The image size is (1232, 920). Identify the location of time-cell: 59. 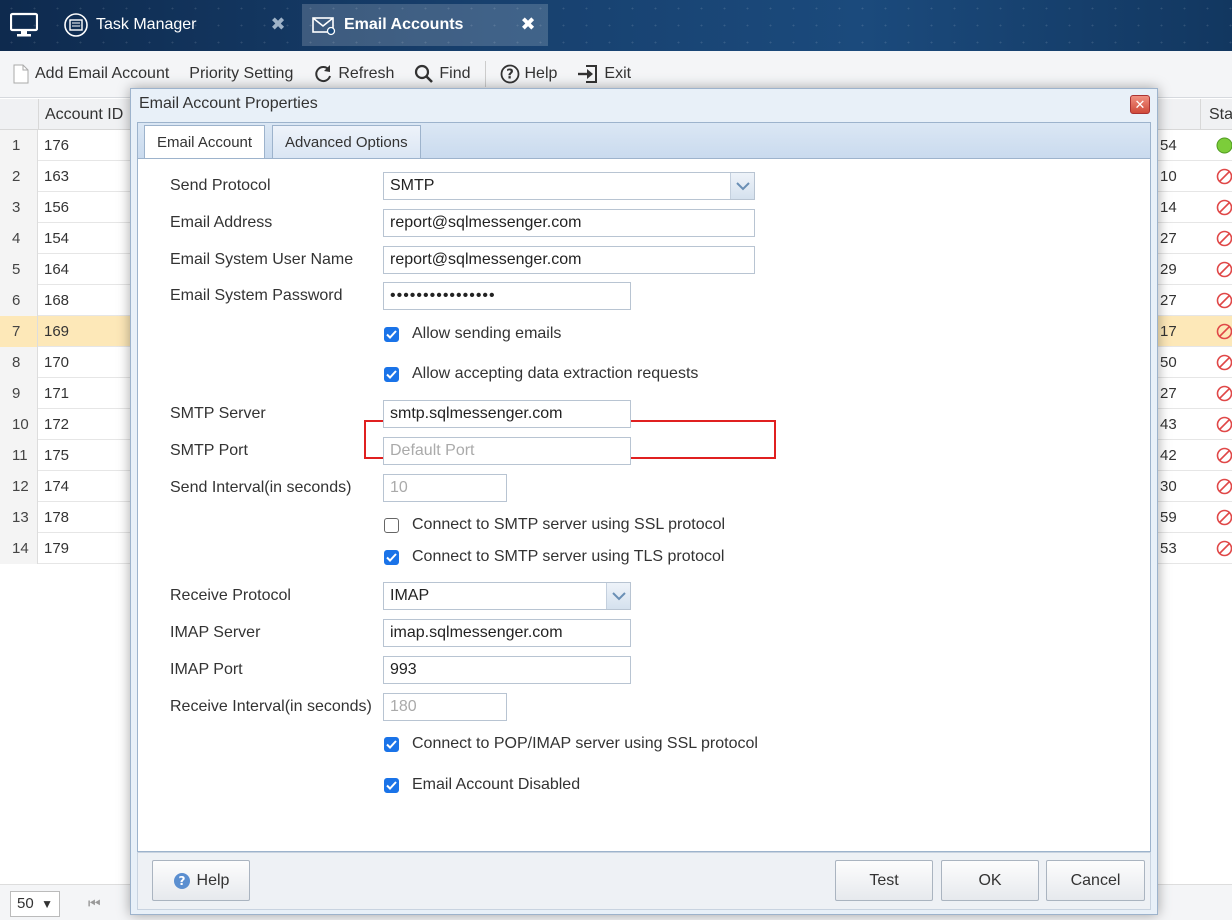
(1168, 517).